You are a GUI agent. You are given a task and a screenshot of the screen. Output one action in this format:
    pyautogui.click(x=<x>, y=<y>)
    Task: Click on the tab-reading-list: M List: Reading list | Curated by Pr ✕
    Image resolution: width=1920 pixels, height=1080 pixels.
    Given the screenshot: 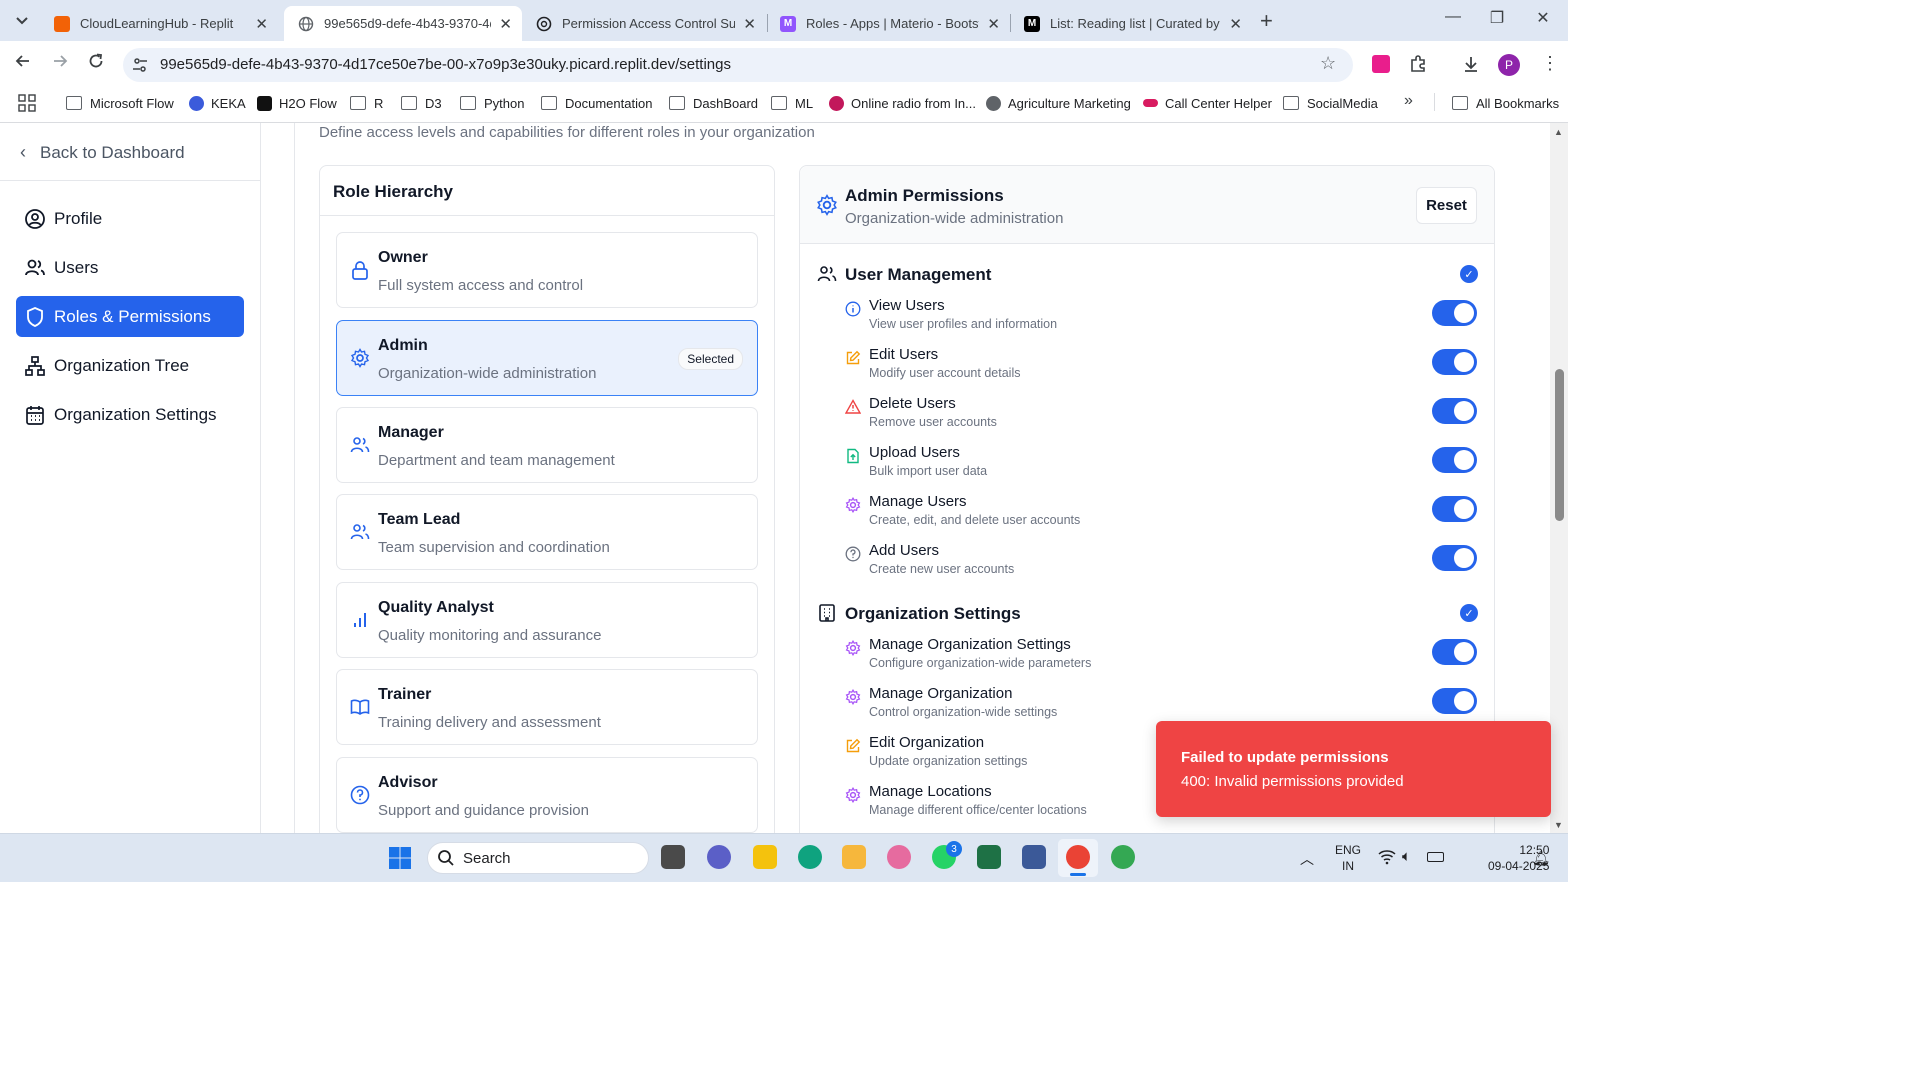 What is the action you would take?
    pyautogui.click(x=1131, y=23)
    